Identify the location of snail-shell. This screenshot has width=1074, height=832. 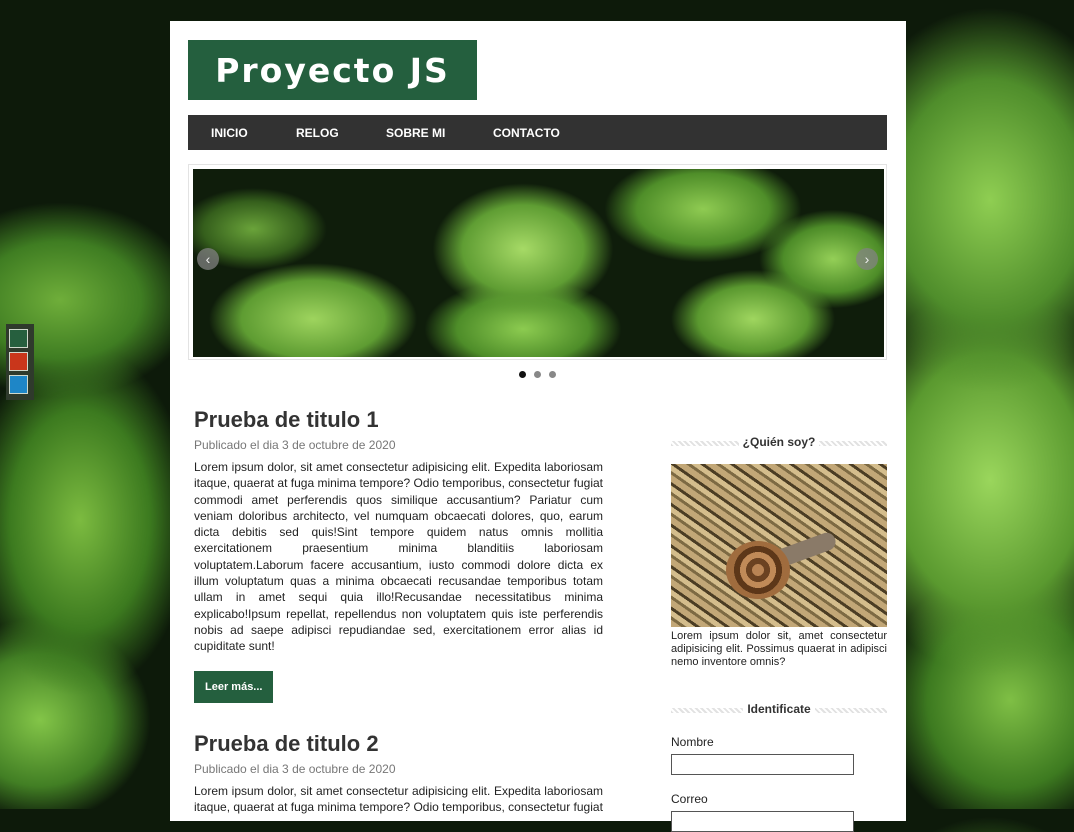
(758, 570).